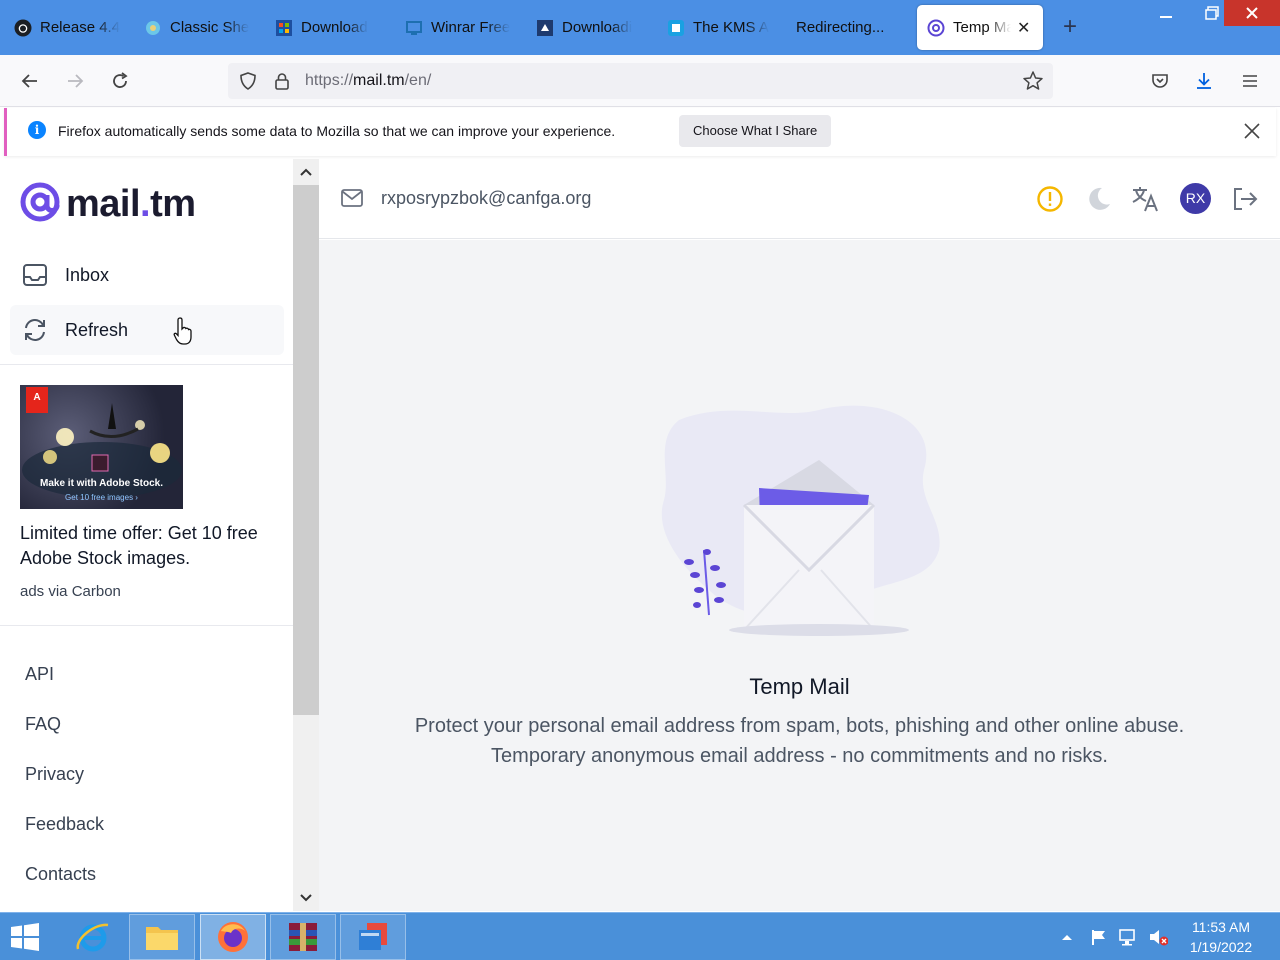  I want to click on tracking-shield-icon, so click(248, 83).